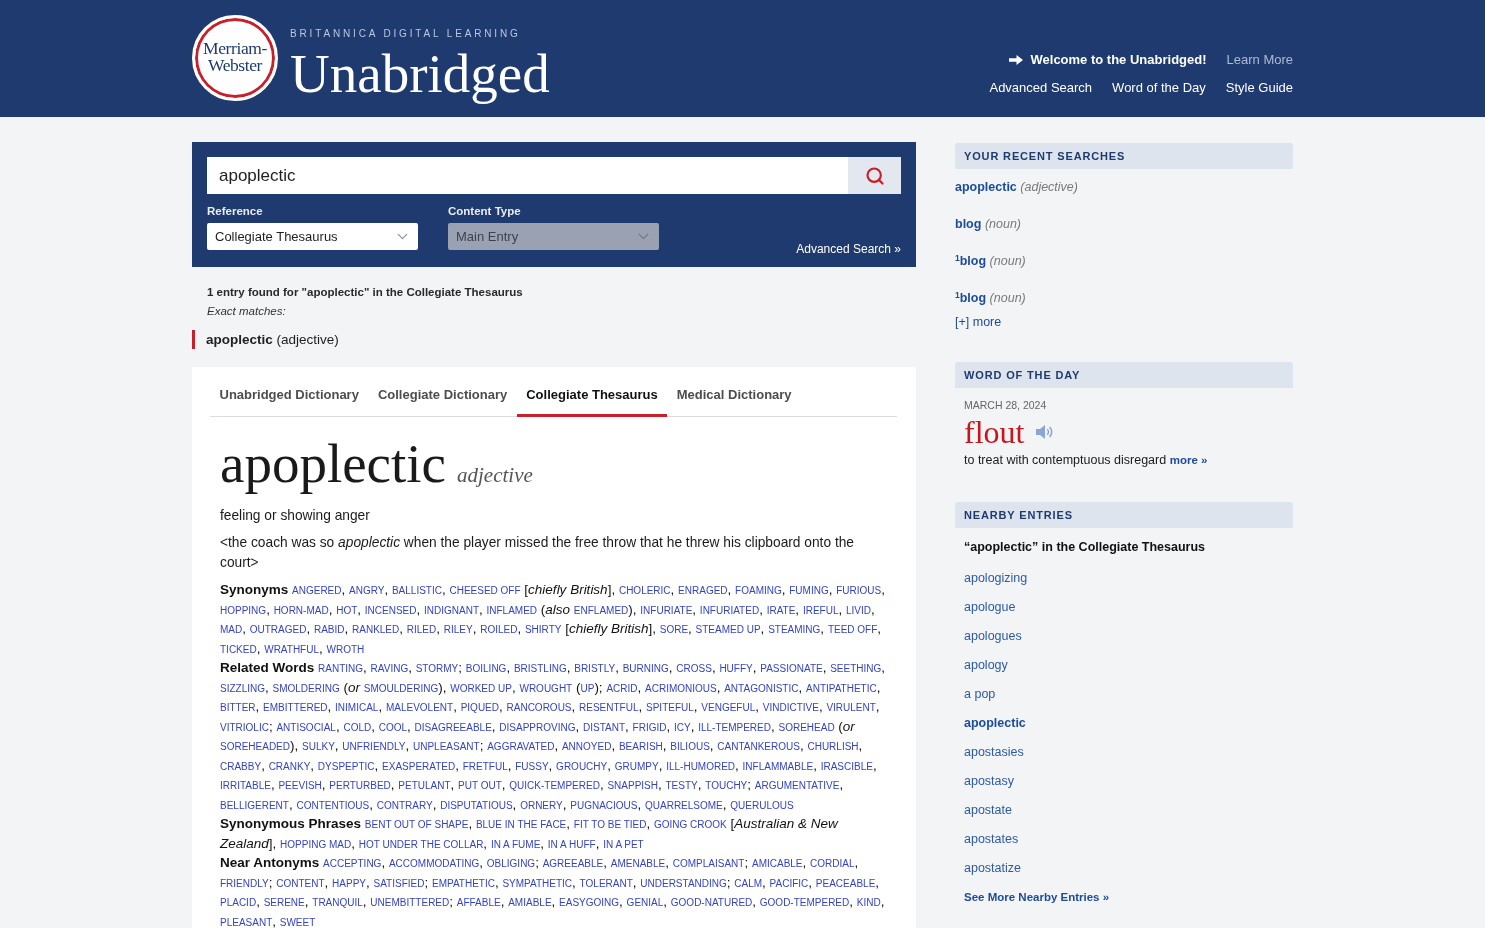  What do you see at coordinates (846, 766) in the screenshot?
I see `word-link: IRASCIBLE` at bounding box center [846, 766].